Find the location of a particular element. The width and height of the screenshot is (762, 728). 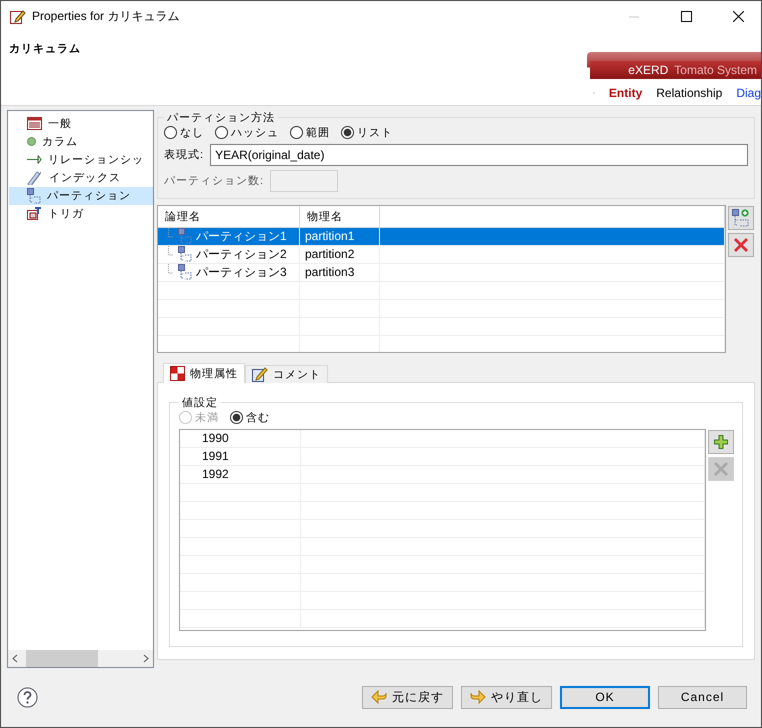

trigger-icon is located at coordinates (34, 213).